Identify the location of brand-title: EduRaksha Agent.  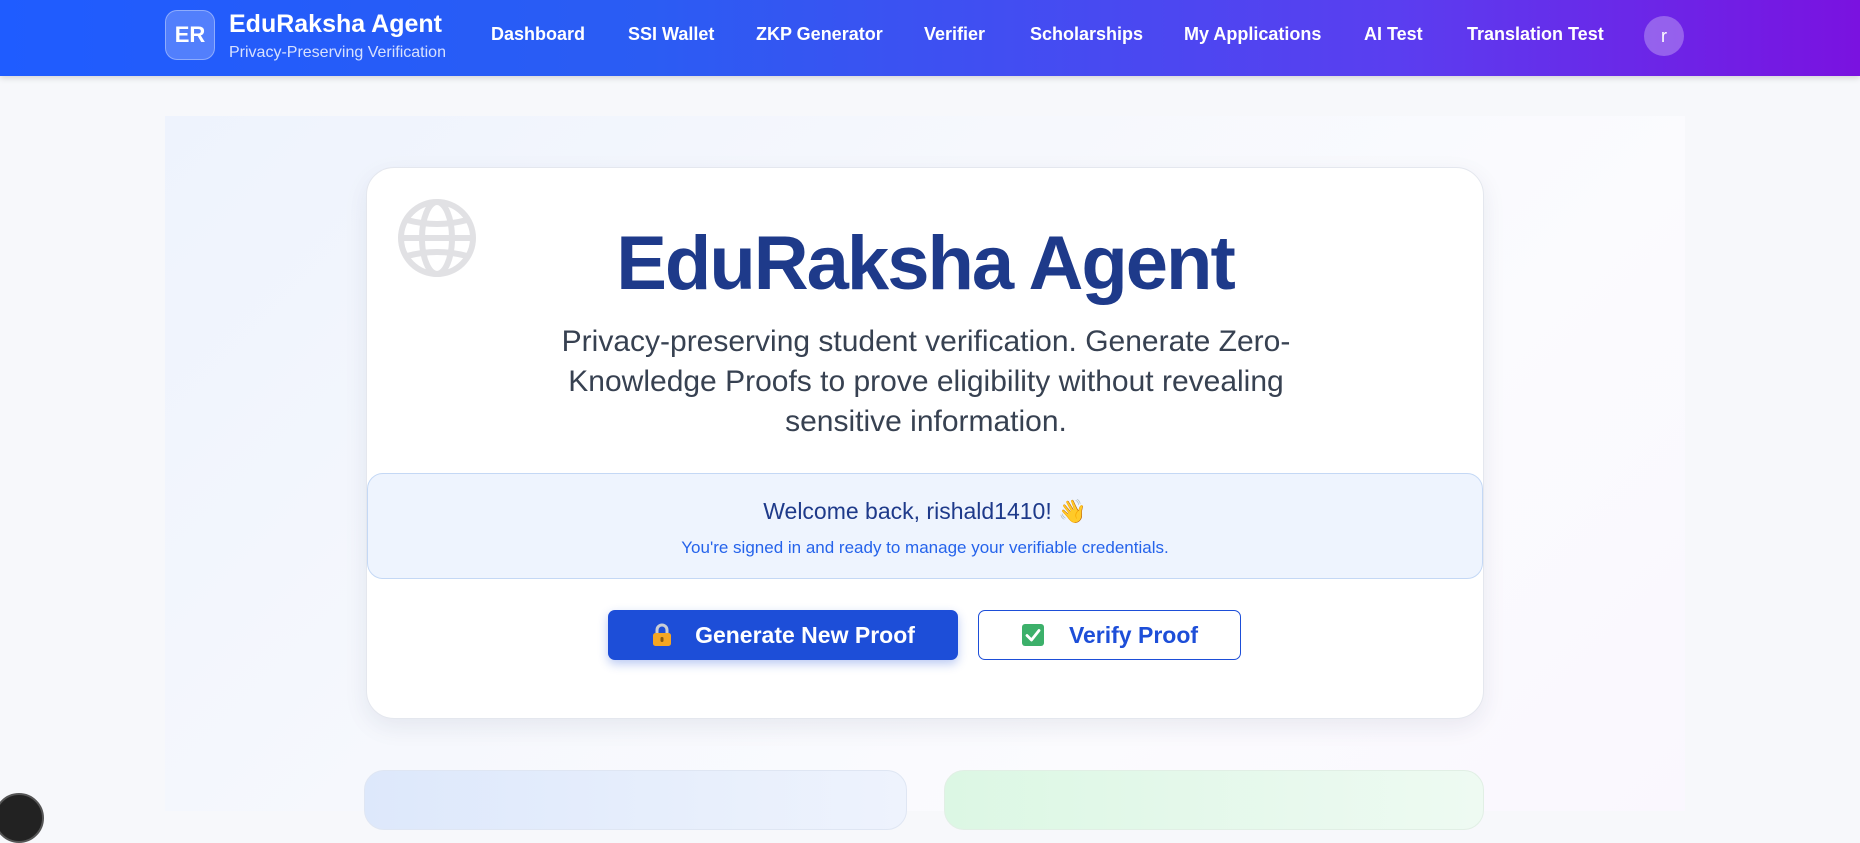
(335, 24).